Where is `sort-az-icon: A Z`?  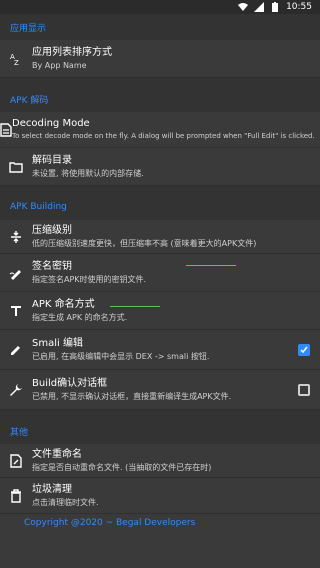
sort-az-icon: A Z is located at coordinates (16, 59).